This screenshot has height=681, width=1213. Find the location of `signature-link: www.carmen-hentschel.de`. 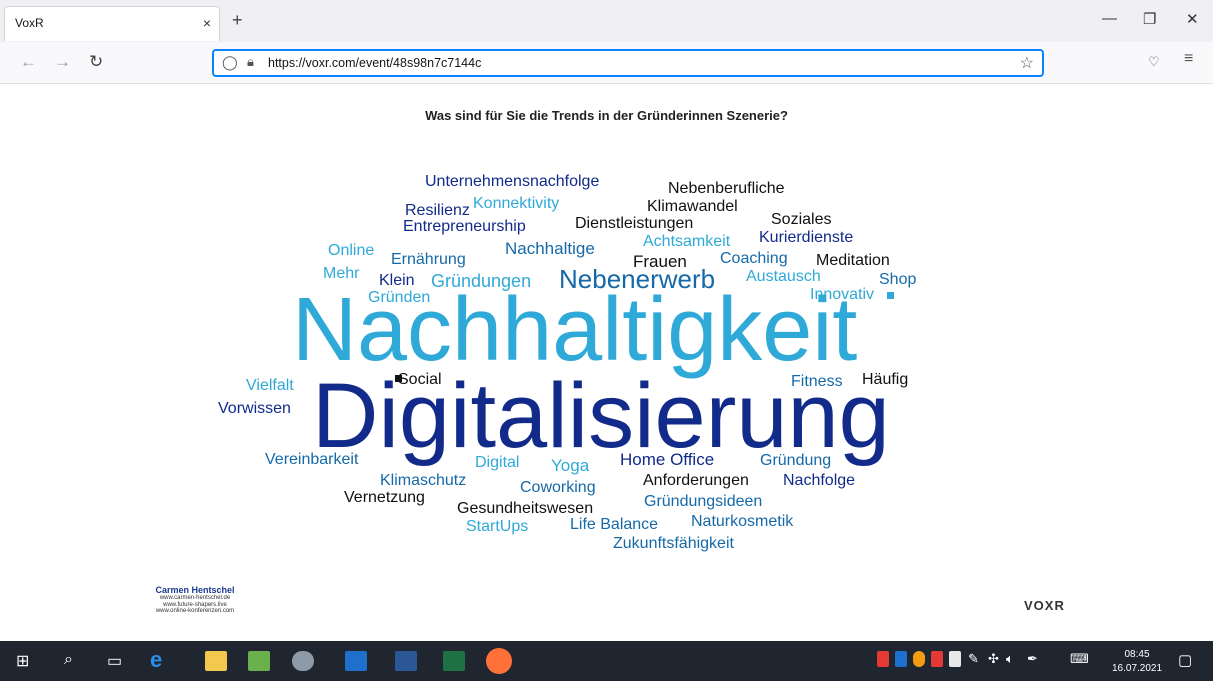

signature-link: www.carmen-hentschel.de is located at coordinates (195, 598).